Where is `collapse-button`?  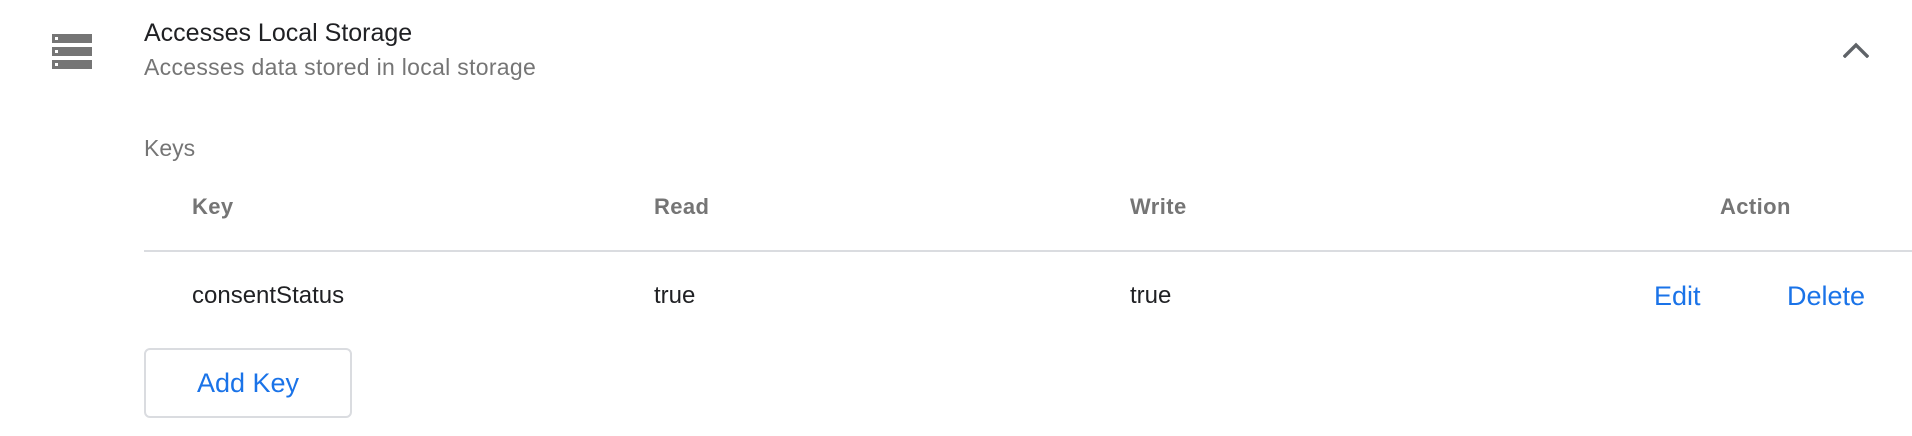 collapse-button is located at coordinates (1856, 52).